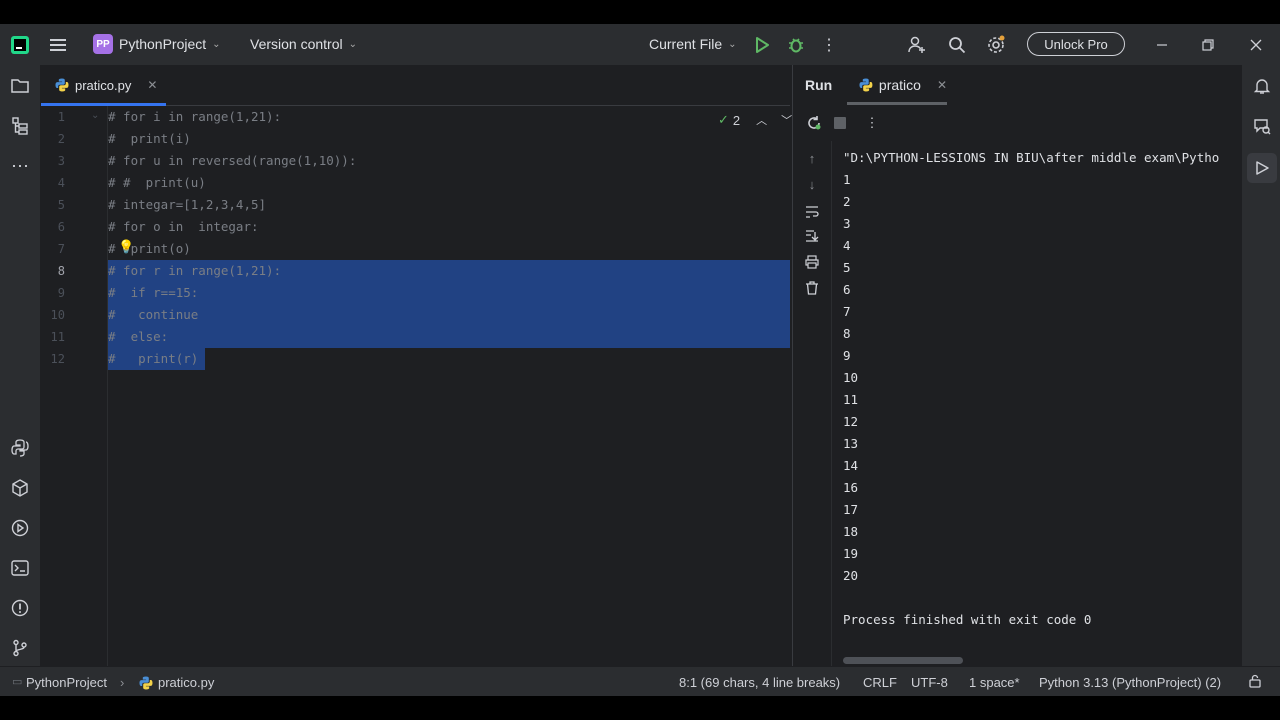 The image size is (1280, 720). What do you see at coordinates (851, 465) in the screenshot?
I see `console-line: 14` at bounding box center [851, 465].